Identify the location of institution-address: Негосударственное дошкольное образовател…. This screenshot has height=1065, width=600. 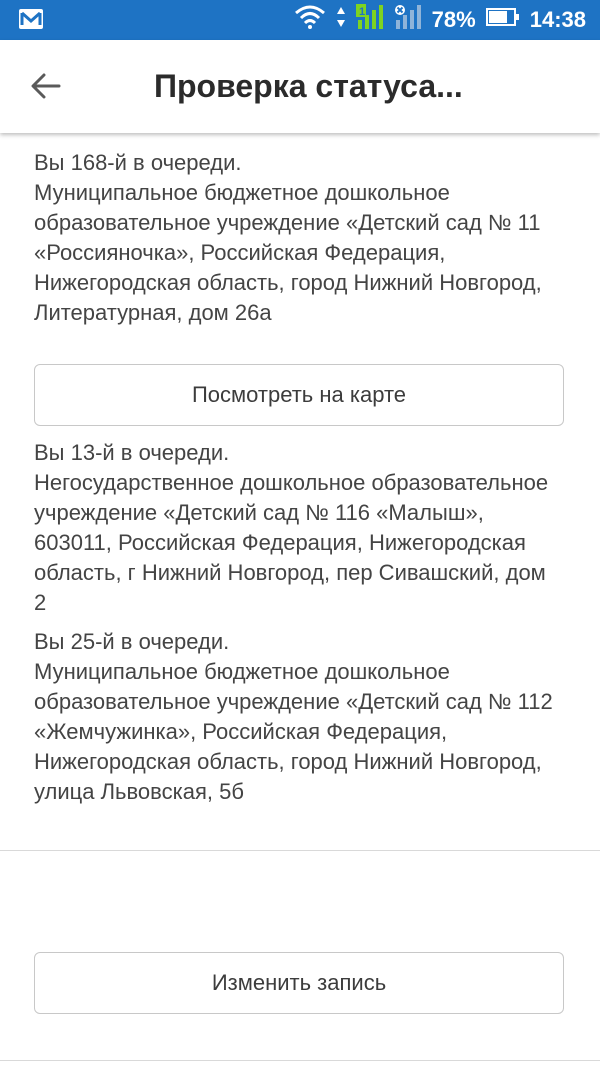
(291, 542).